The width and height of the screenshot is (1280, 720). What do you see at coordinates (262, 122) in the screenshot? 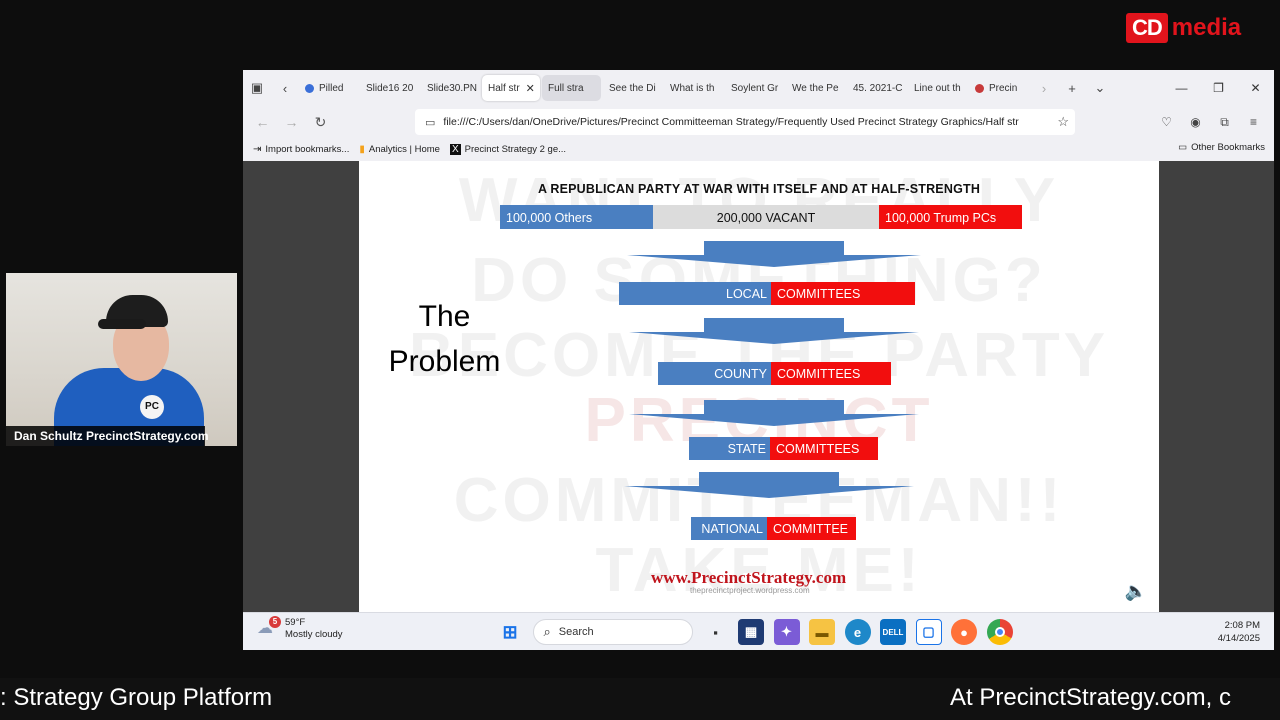
I see `back-icon: ←` at bounding box center [262, 122].